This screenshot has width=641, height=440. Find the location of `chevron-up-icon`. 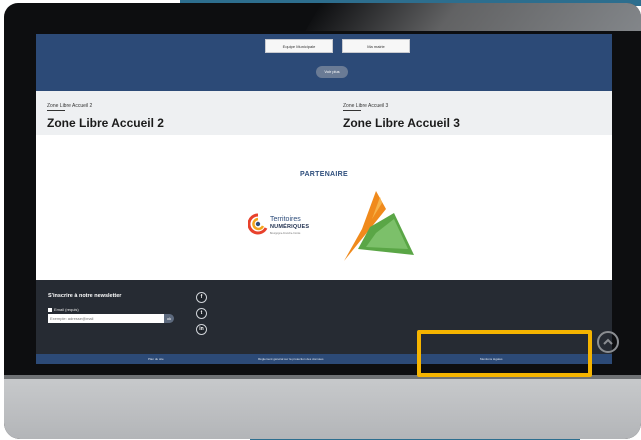

chevron-up-icon is located at coordinates (608, 341).